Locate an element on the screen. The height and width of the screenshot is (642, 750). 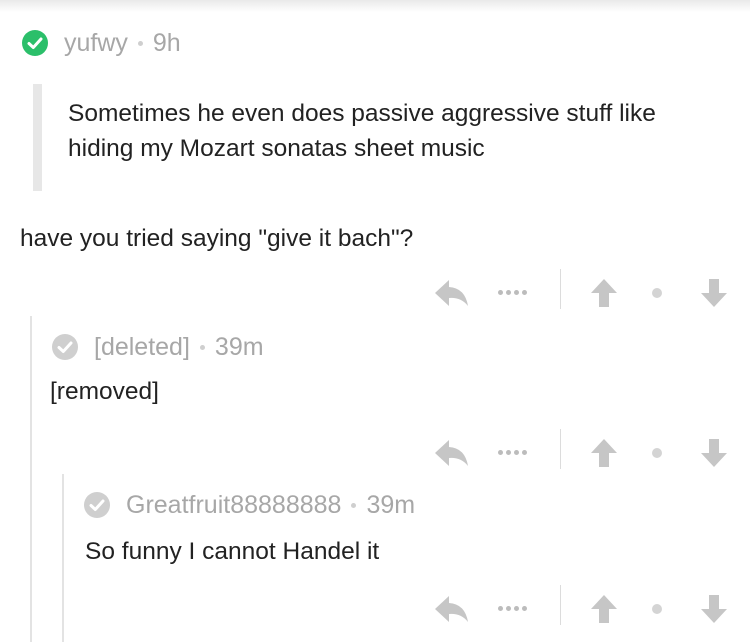
comment-header: Greatfruit88888888 39m is located at coordinates (249, 505).